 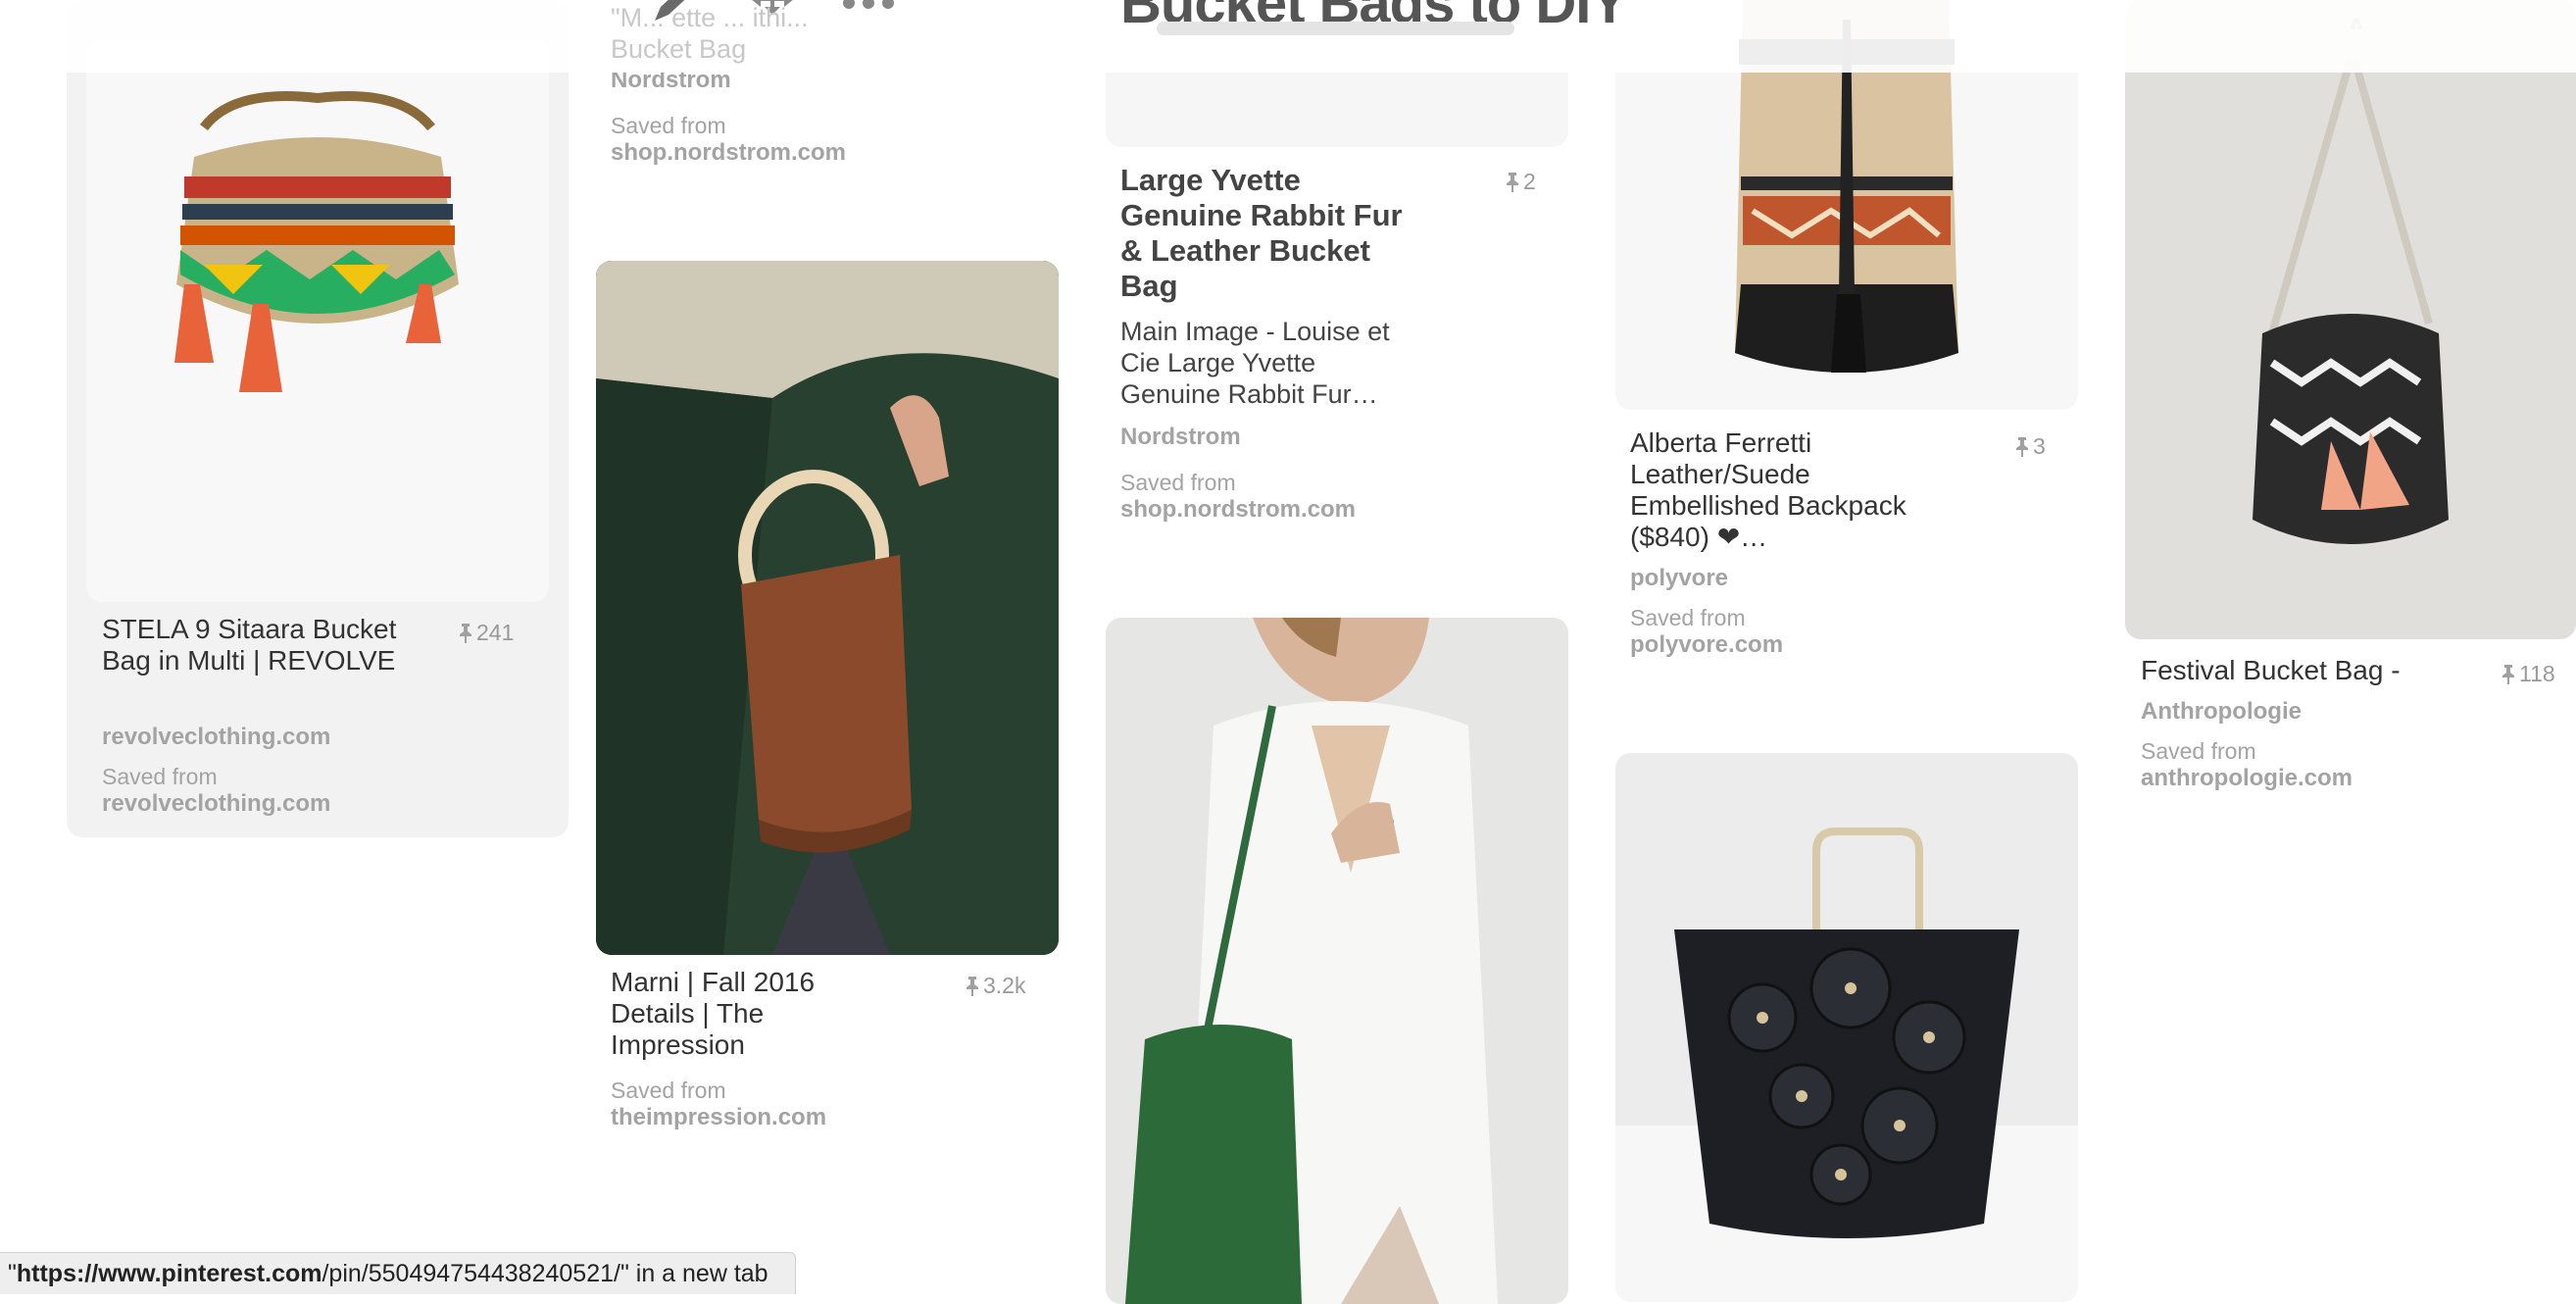 What do you see at coordinates (2221, 712) in the screenshot?
I see `pin-source-festival: Anthropologie` at bounding box center [2221, 712].